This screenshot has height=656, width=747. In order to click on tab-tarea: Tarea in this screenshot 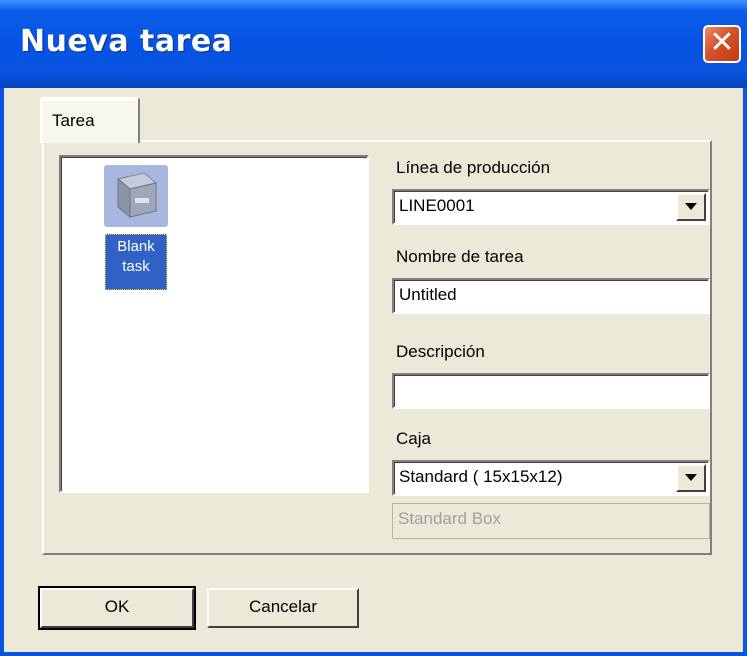, I will do `click(90, 120)`.